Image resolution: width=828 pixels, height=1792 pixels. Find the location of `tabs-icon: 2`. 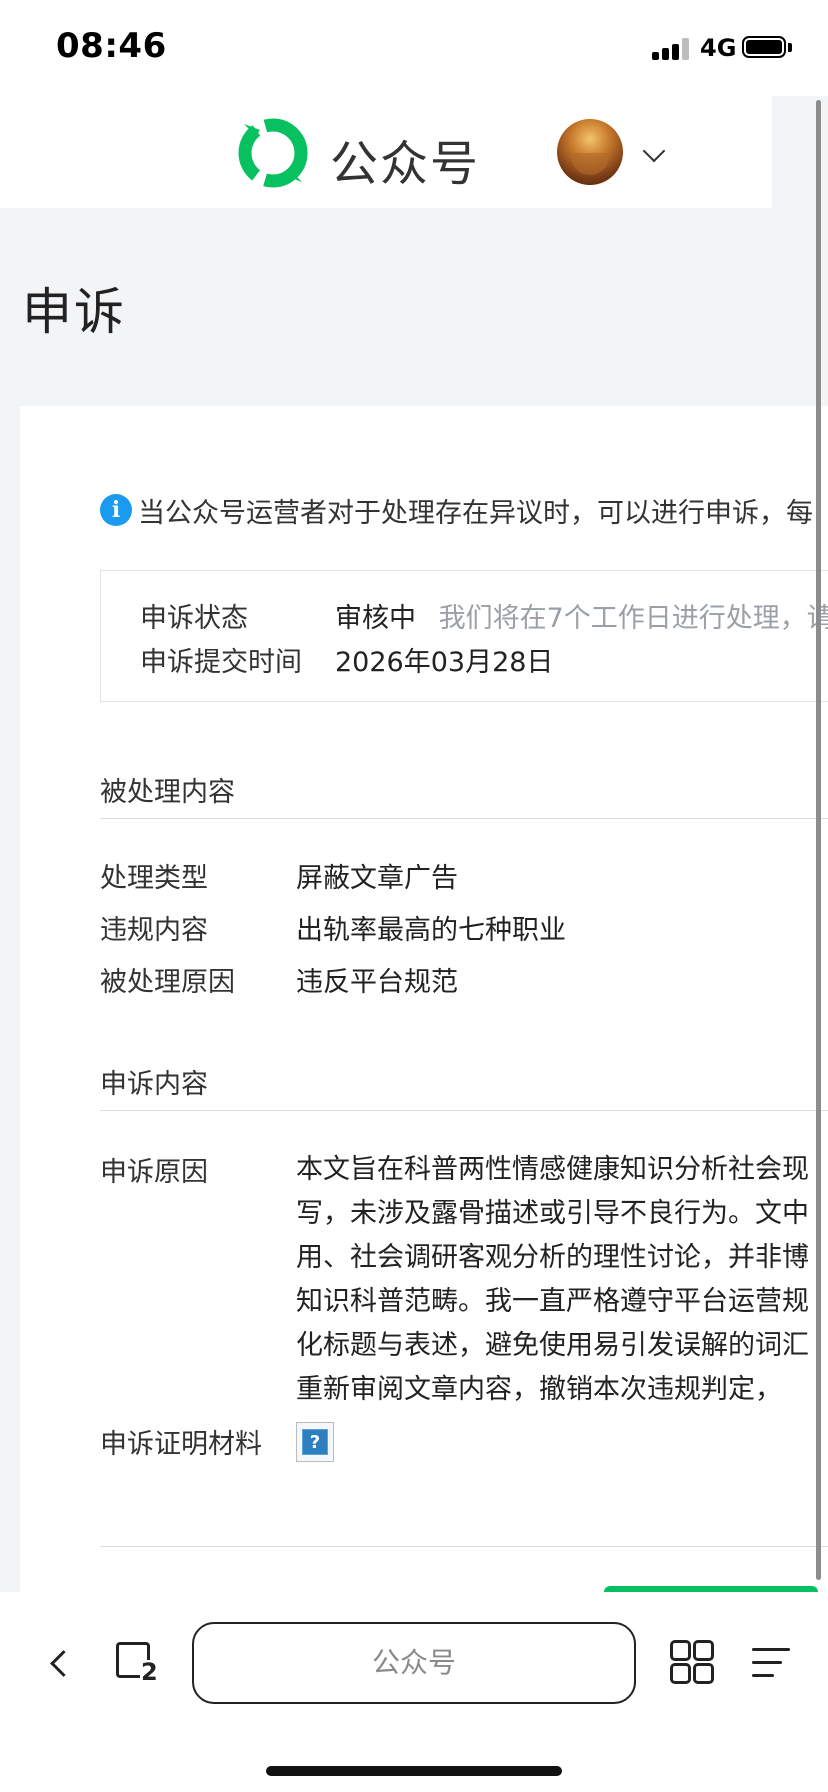

tabs-icon: 2 is located at coordinates (136, 1663).